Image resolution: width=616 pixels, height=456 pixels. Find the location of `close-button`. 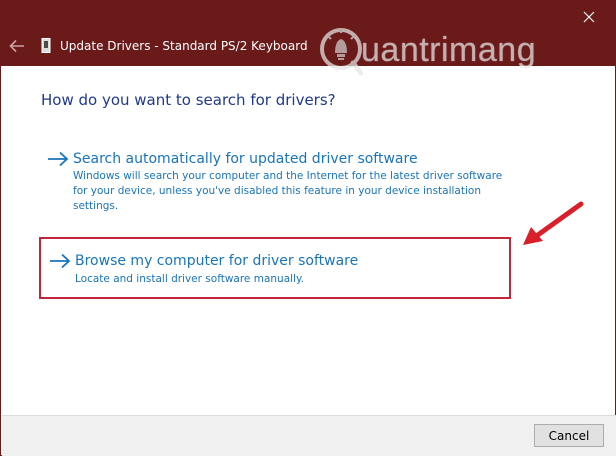

close-button is located at coordinates (589, 17).